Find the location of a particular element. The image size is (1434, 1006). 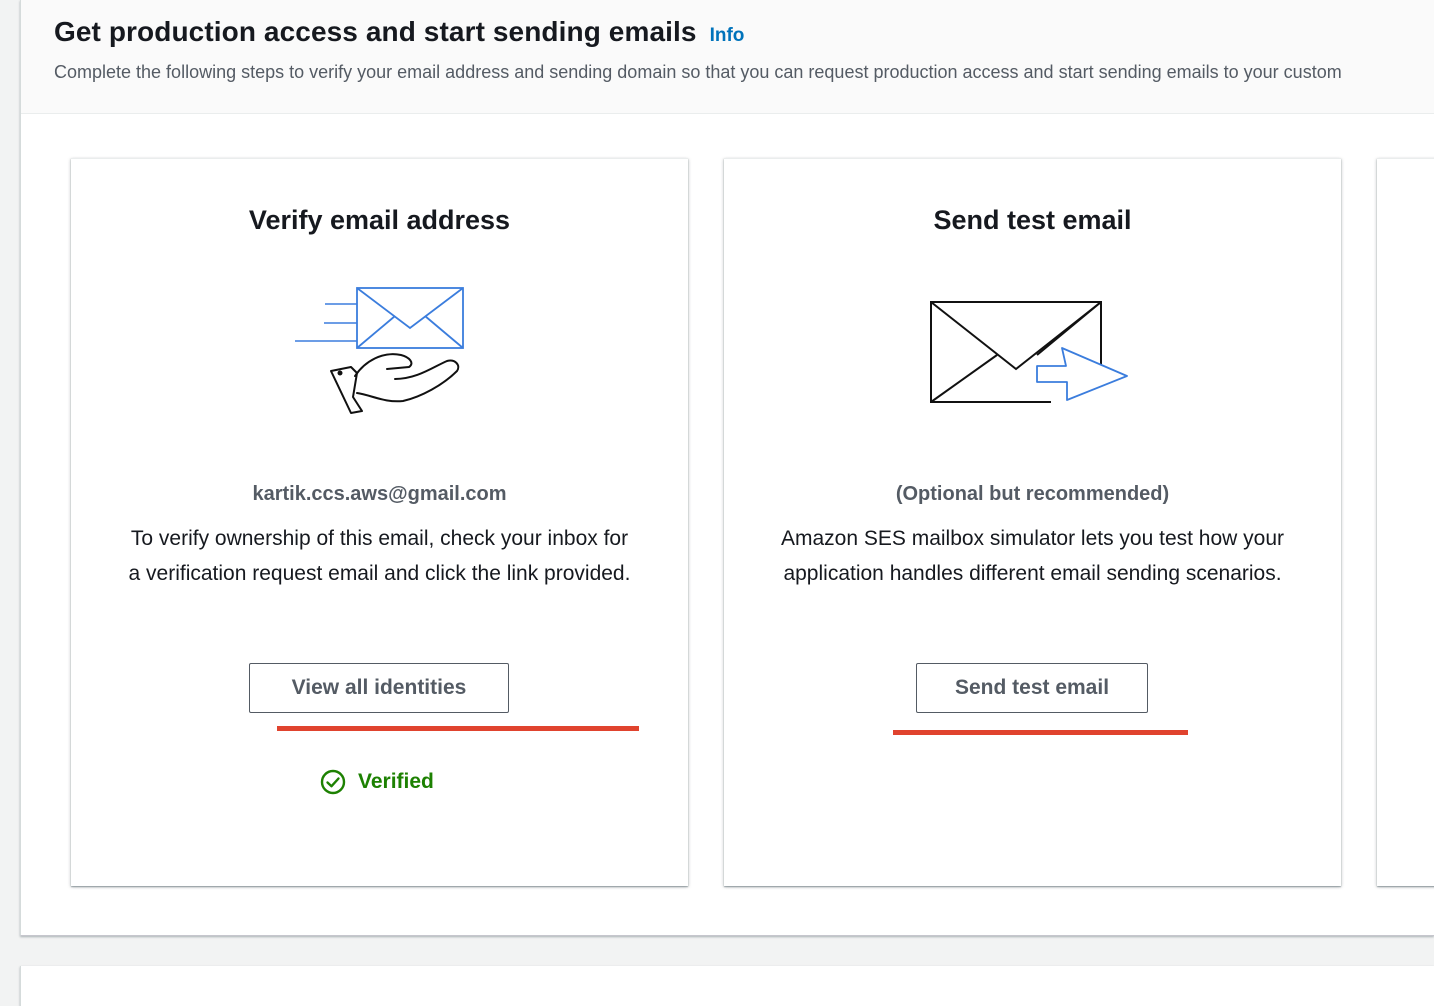

card-title: Verify email address is located at coordinates (379, 220).